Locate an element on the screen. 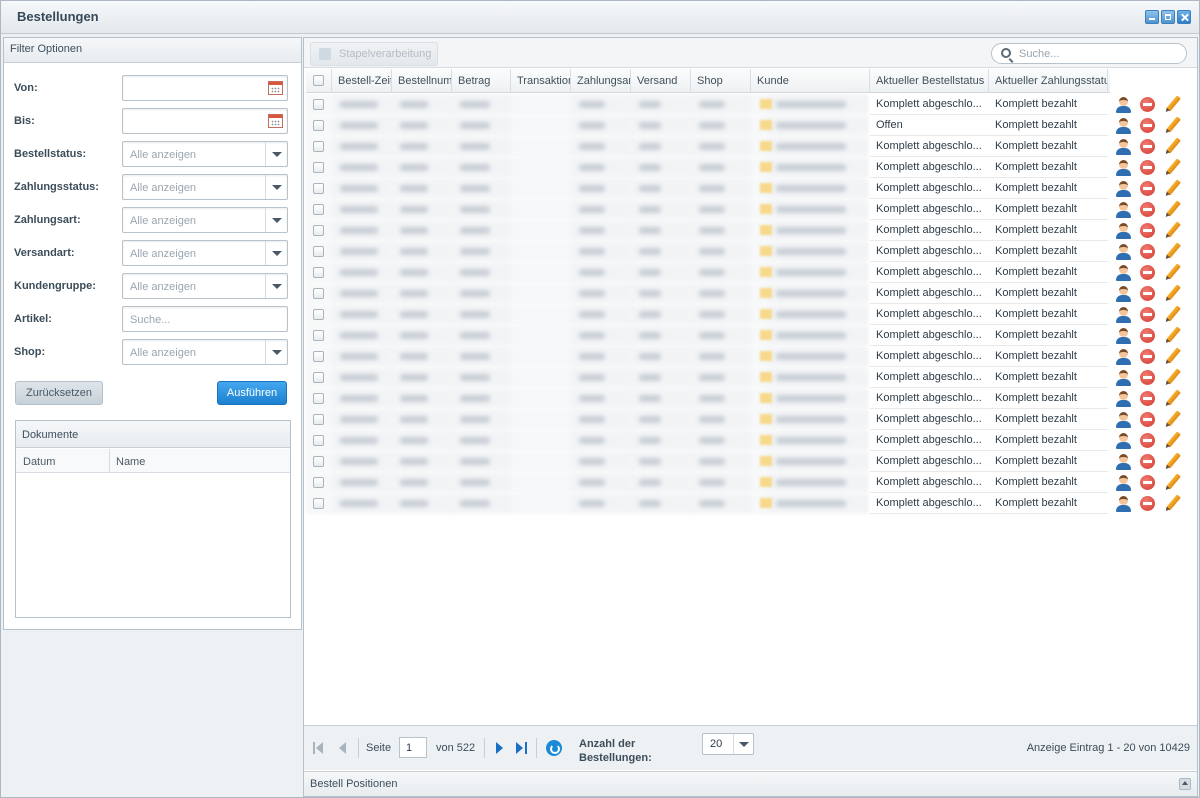 Image resolution: width=1200 pixels, height=798 pixels. column-header-amount: Betrag is located at coordinates (481, 81).